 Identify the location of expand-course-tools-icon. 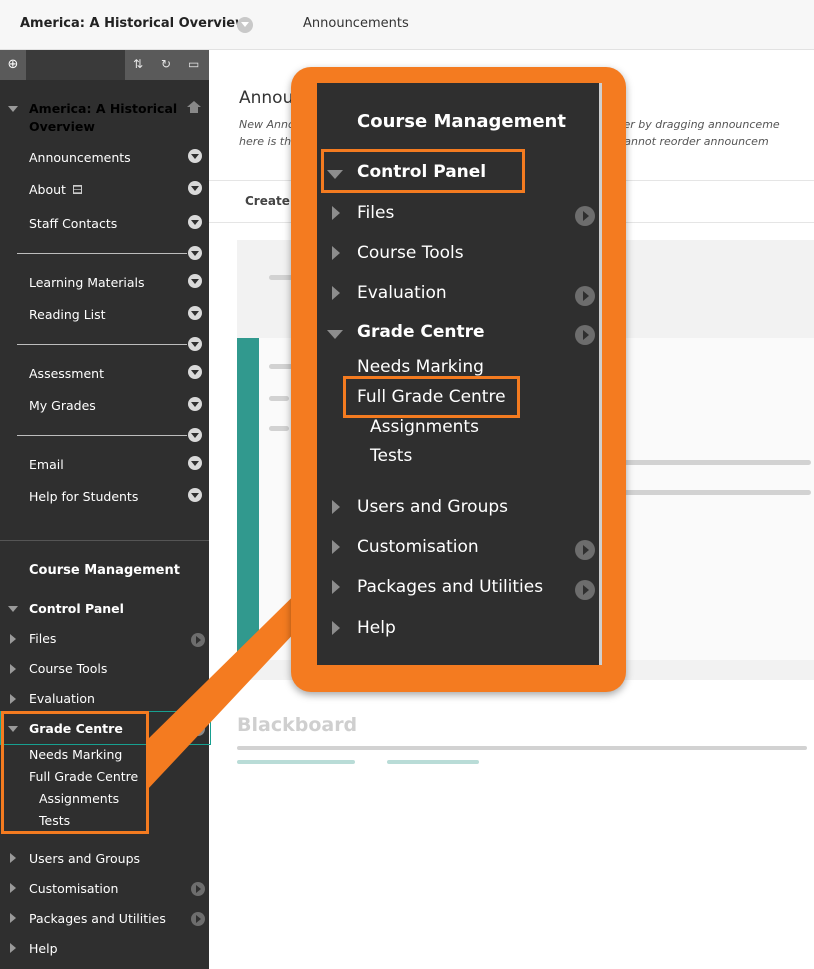
(336, 253).